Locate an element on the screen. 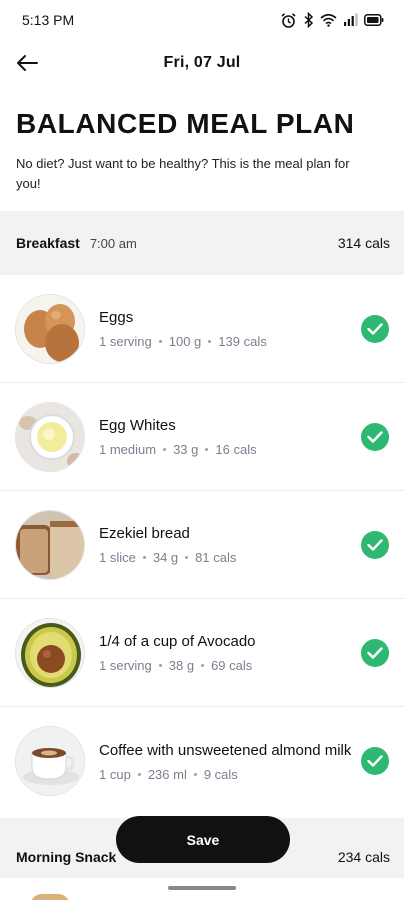 This screenshot has height=900, width=404. section-header-breakfast: Breakfast 7:00 am 314 cals is located at coordinates (202, 243).